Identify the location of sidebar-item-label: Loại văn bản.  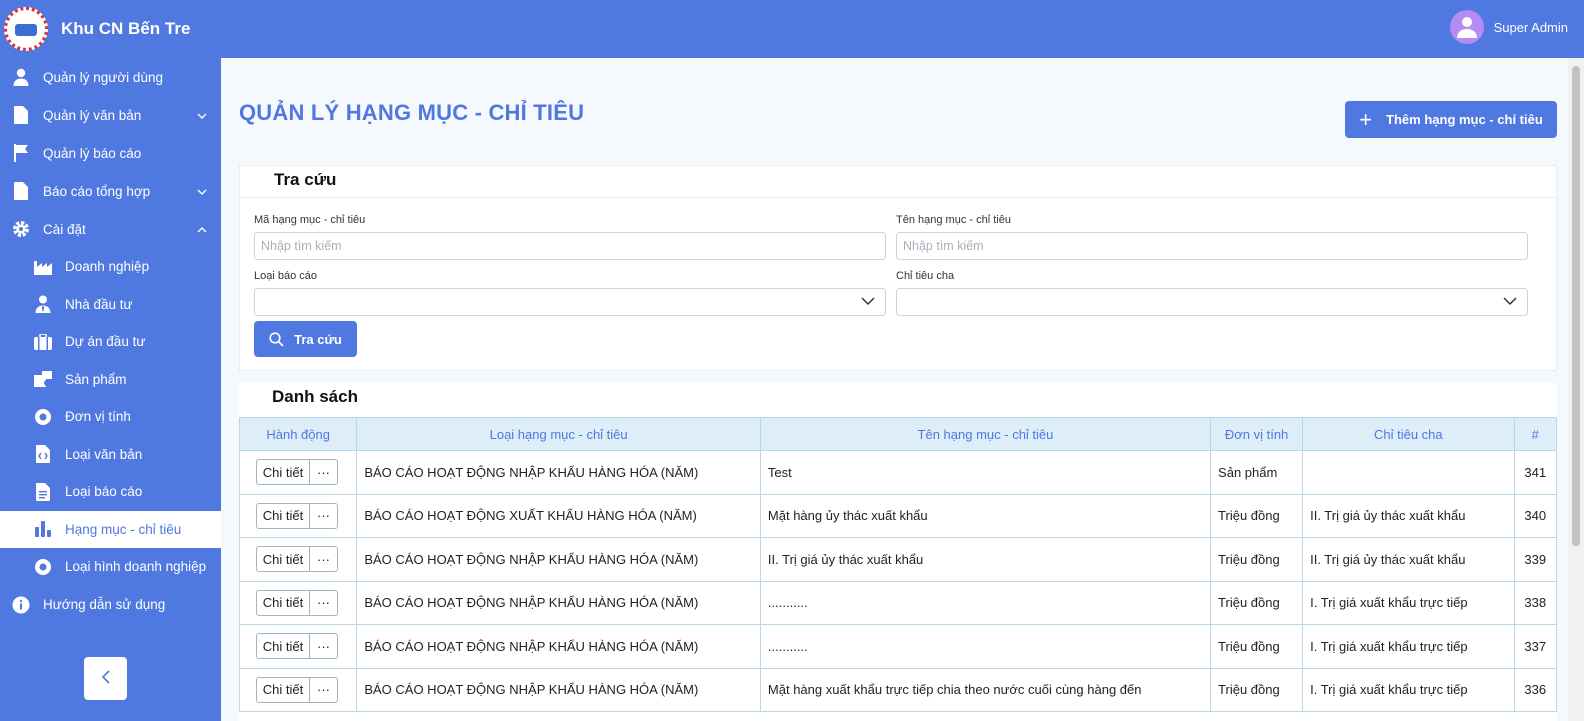
(104, 454).